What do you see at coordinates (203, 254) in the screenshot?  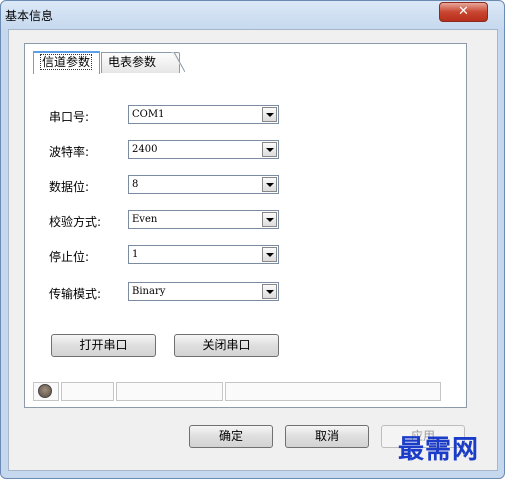 I see `stop-bits-select: 1` at bounding box center [203, 254].